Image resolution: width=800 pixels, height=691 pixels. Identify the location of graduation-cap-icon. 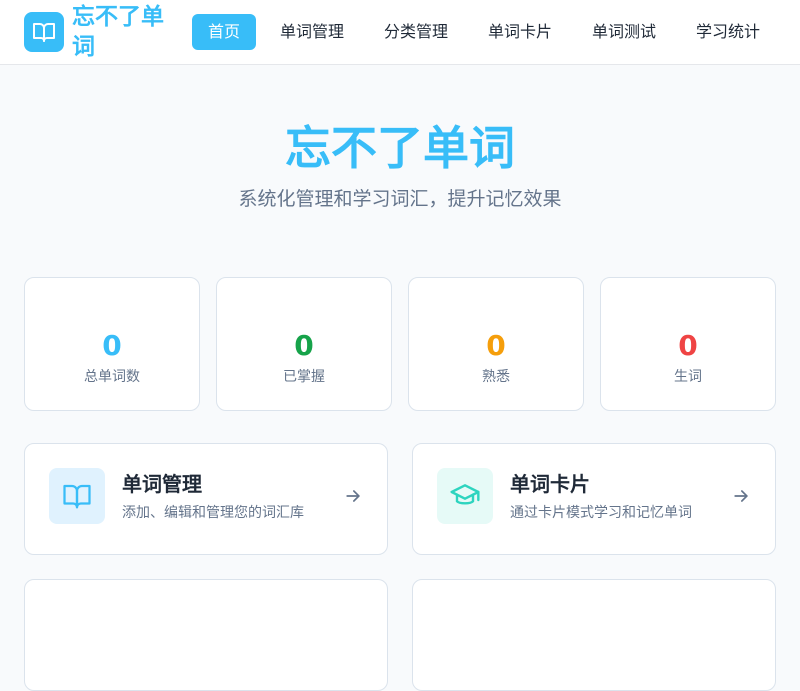
(465, 494).